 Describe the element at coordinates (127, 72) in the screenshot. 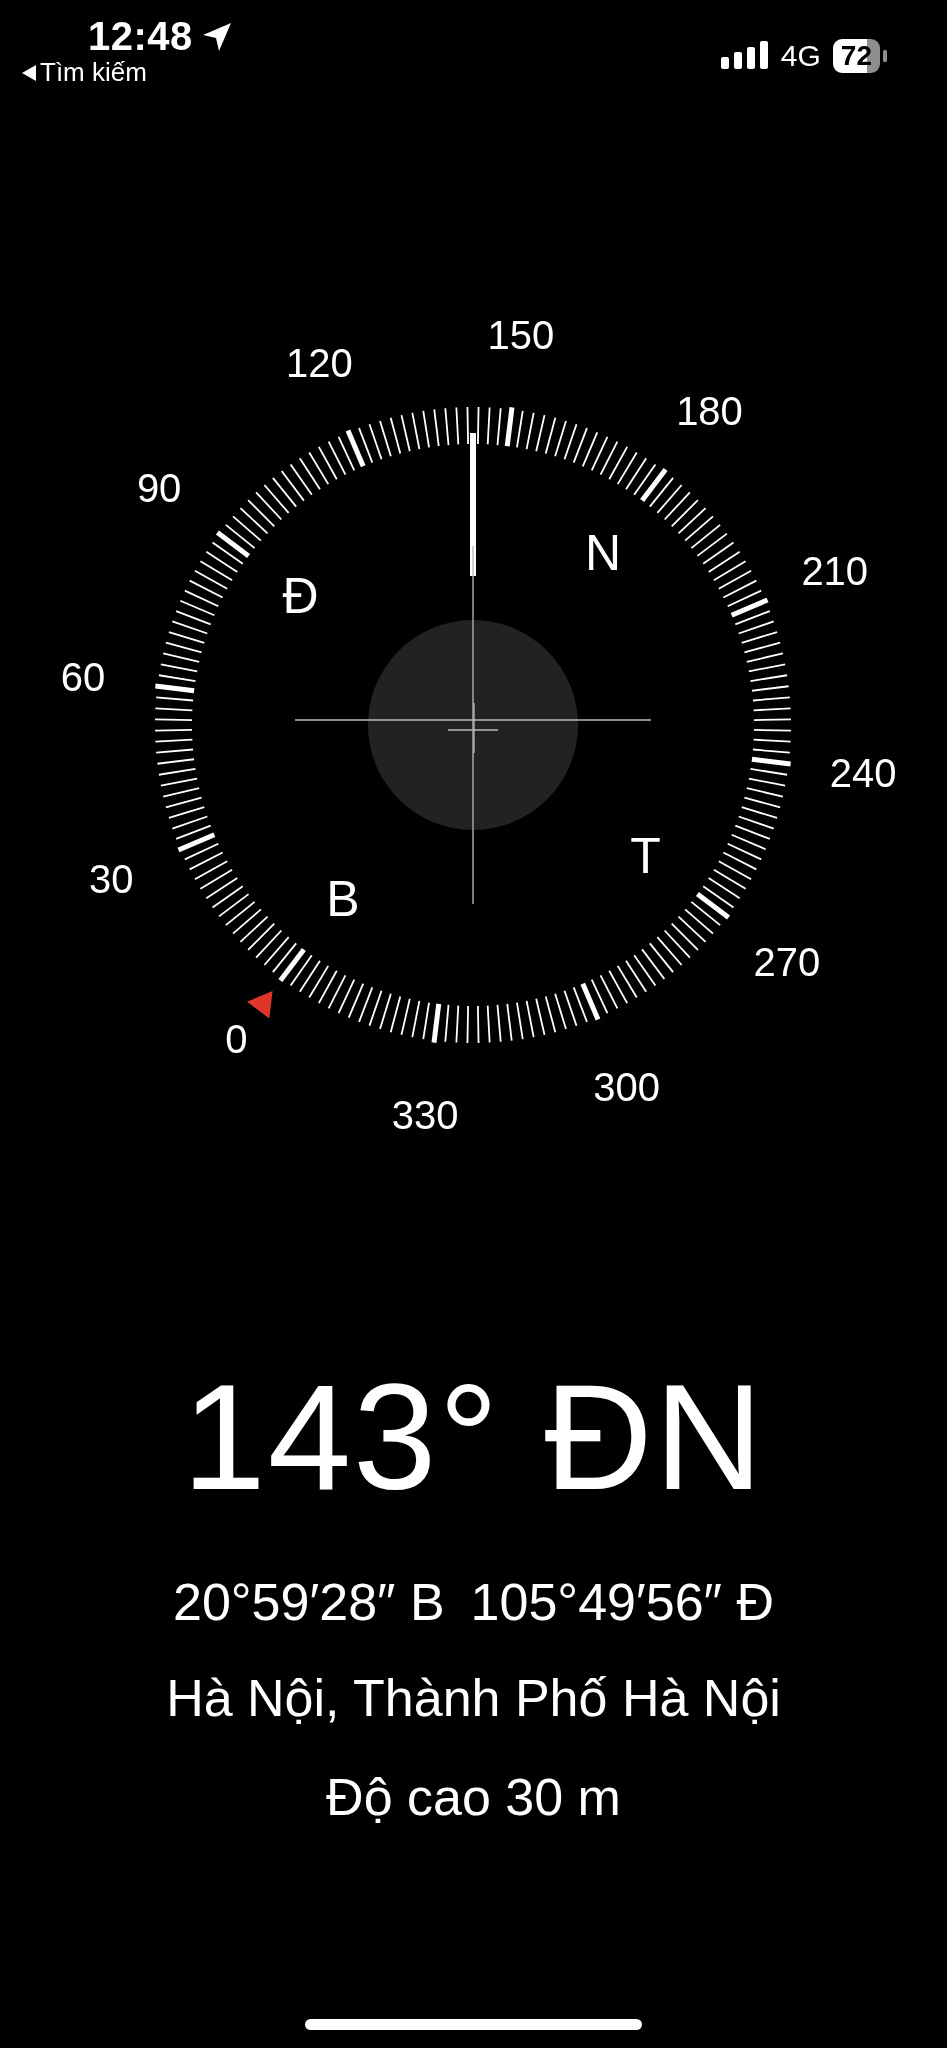

I see `back-link: Tìm kiếm` at that location.